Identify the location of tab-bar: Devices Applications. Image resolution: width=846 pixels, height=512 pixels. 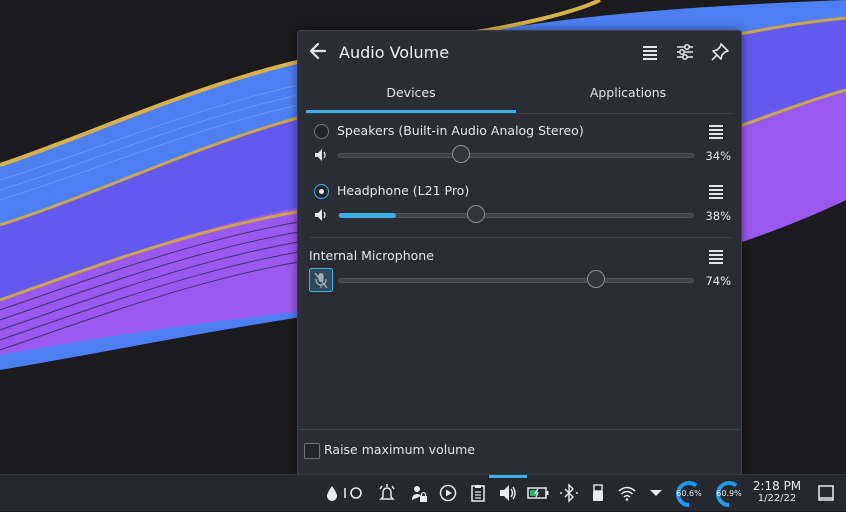
(519, 96).